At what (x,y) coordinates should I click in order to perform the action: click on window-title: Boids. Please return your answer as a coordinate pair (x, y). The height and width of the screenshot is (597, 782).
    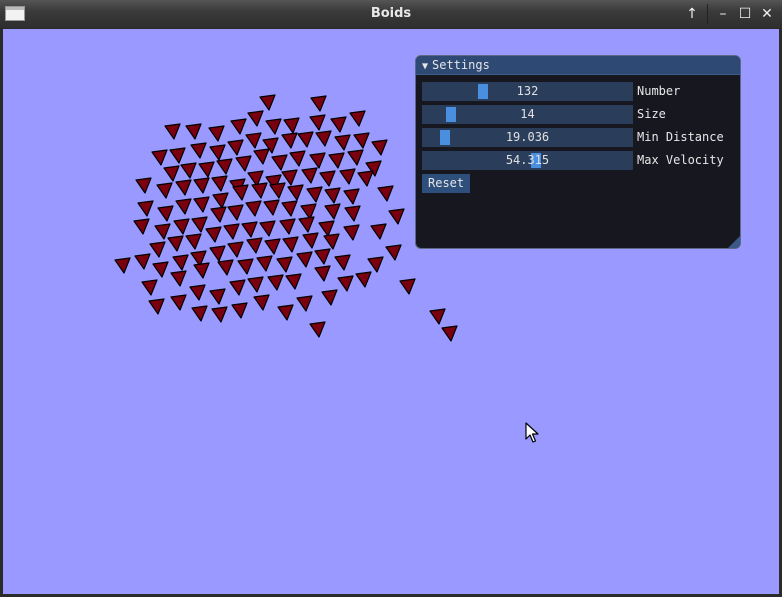
    Looking at the image, I should click on (391, 13).